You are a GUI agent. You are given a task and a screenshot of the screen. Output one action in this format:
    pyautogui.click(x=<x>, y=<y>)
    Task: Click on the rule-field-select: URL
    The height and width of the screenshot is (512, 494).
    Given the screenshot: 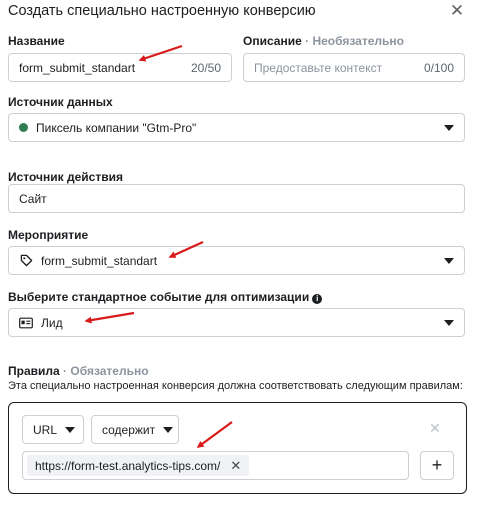 What is the action you would take?
    pyautogui.click(x=53, y=429)
    